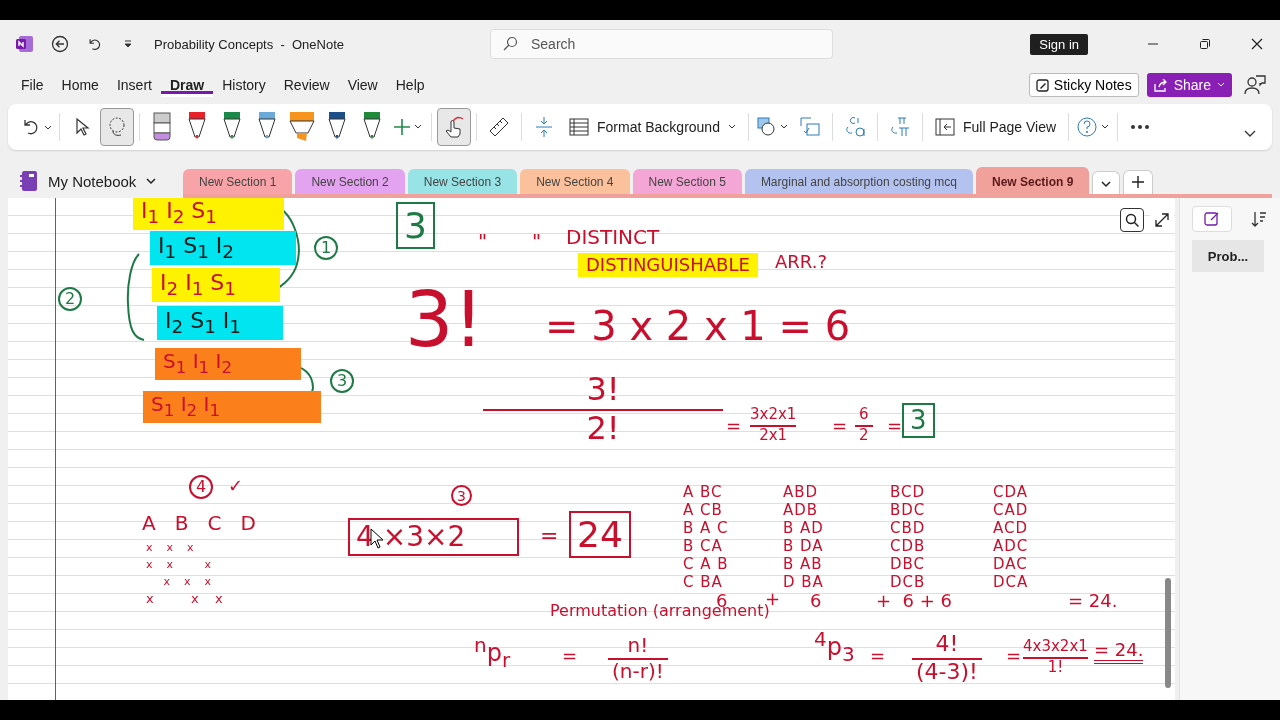  What do you see at coordinates (492, 652) in the screenshot?
I see `handwritten-text: $^{n}$p$_{r}$` at bounding box center [492, 652].